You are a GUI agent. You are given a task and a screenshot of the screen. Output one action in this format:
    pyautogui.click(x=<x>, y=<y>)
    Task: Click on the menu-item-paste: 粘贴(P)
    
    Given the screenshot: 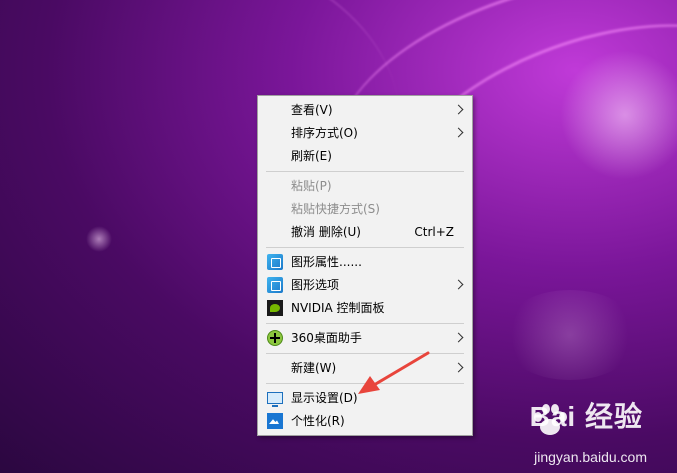 What is the action you would take?
    pyautogui.click(x=365, y=186)
    